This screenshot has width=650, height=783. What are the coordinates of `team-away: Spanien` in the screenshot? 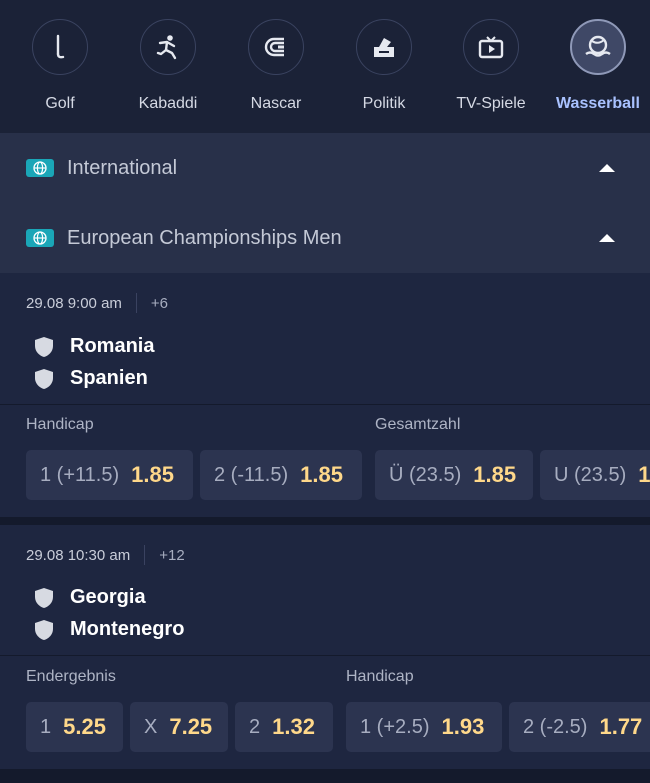 It's located at (91, 378).